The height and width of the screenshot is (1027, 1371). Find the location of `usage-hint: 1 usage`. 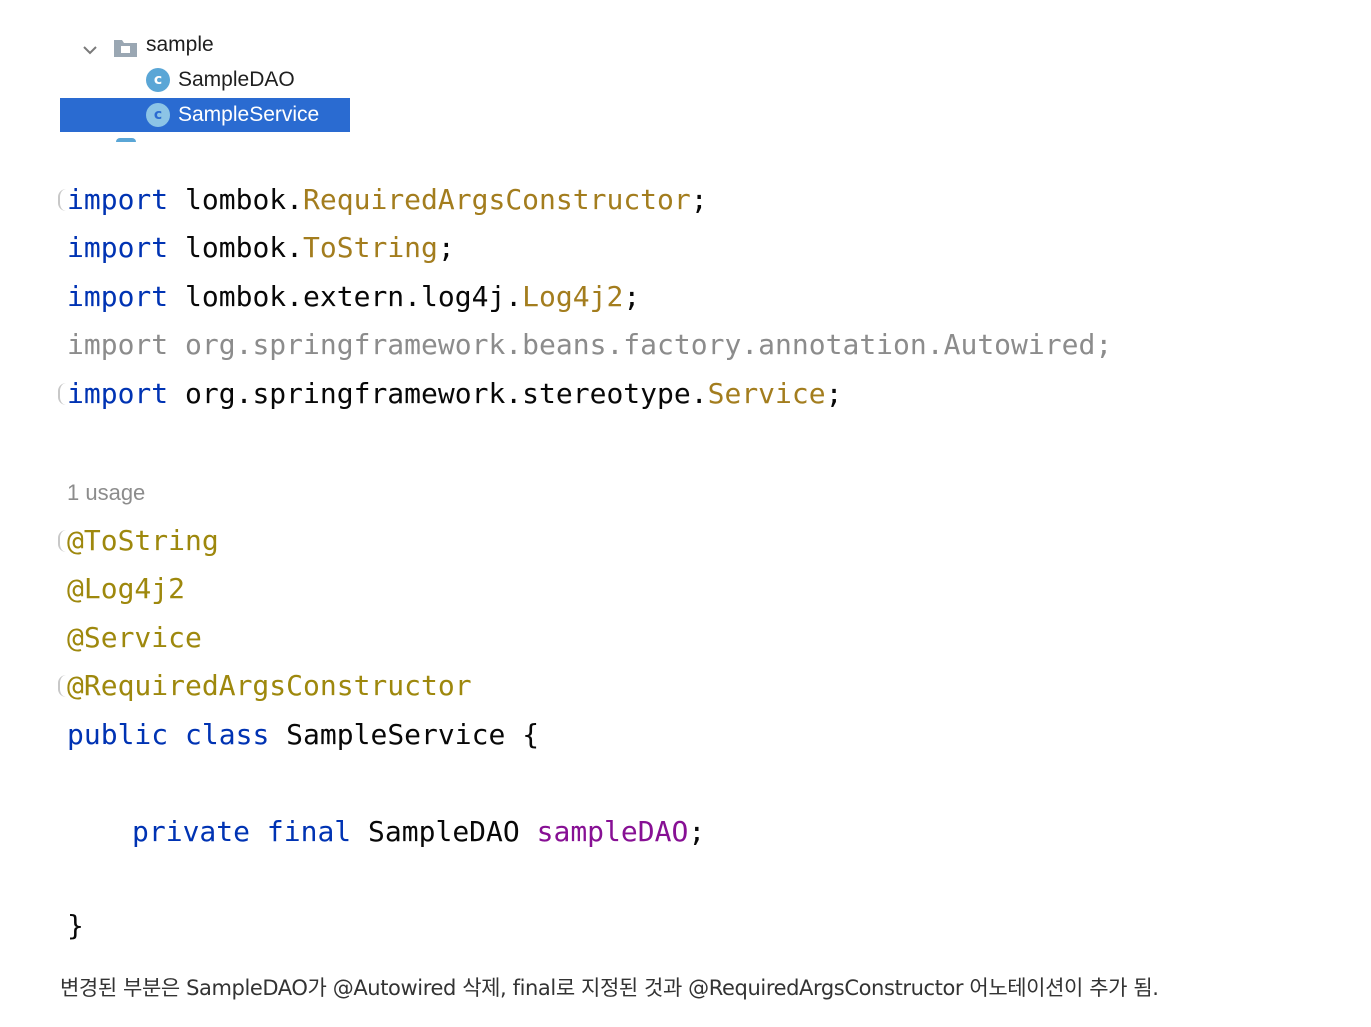

usage-hint: 1 usage is located at coordinates (106, 493).